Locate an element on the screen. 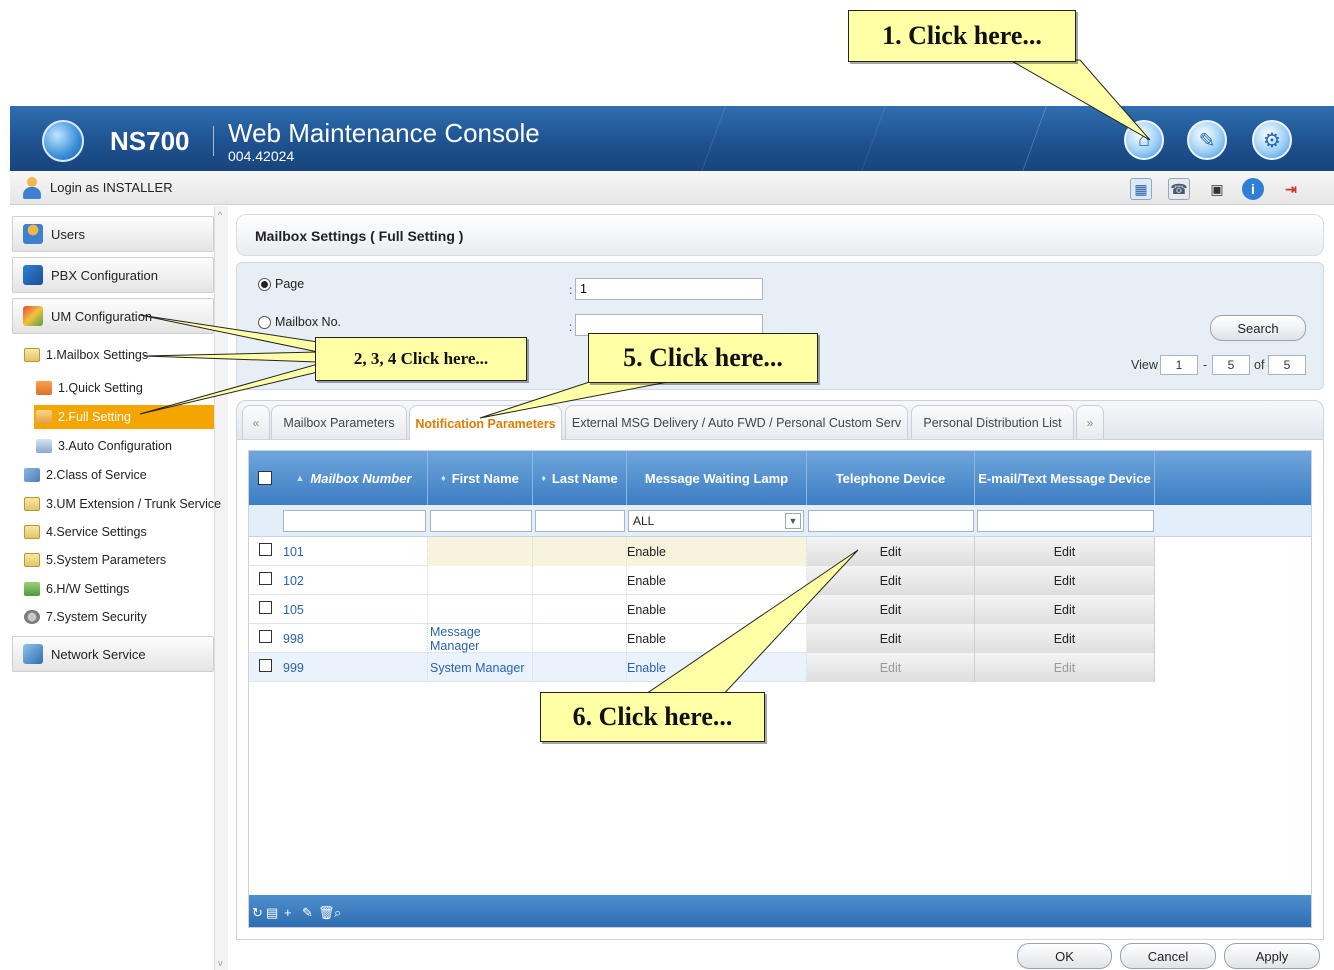  logout-icon: ⇥ is located at coordinates (1291, 189).